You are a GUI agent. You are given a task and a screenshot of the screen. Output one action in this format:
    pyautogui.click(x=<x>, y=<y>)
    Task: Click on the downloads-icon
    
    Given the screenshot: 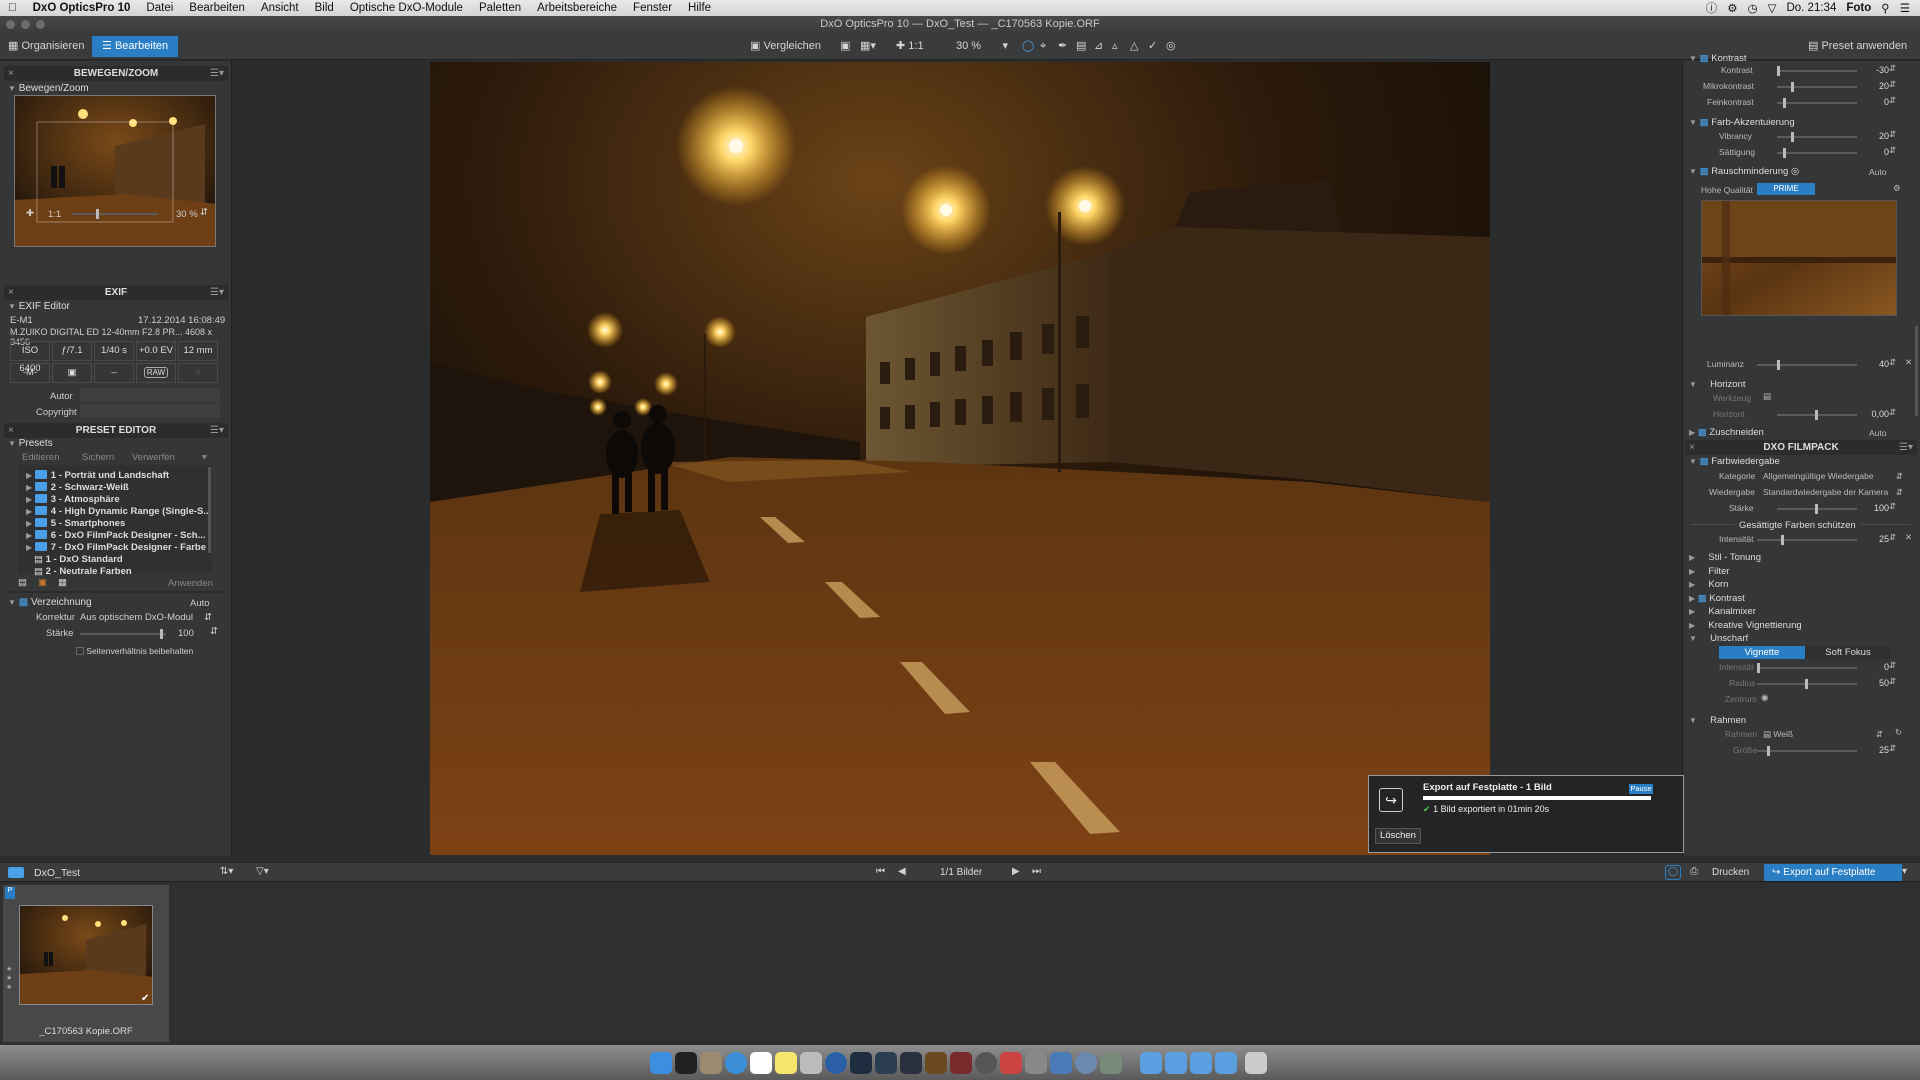 What is the action you would take?
    pyautogui.click(x=1226, y=1063)
    